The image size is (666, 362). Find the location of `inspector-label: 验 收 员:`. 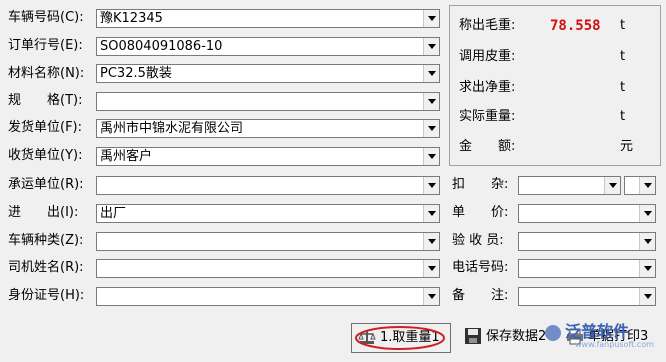

inspector-label: 验 收 员: is located at coordinates (478, 240).